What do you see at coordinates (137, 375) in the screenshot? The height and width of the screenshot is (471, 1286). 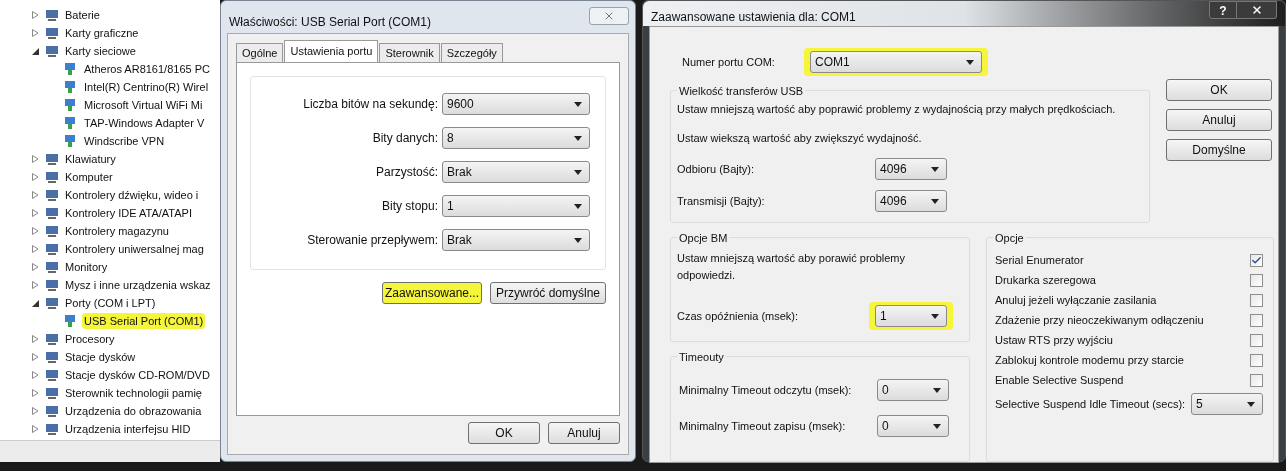 I see `tree-item: Stacje dysków CD-ROM/DVD` at bounding box center [137, 375].